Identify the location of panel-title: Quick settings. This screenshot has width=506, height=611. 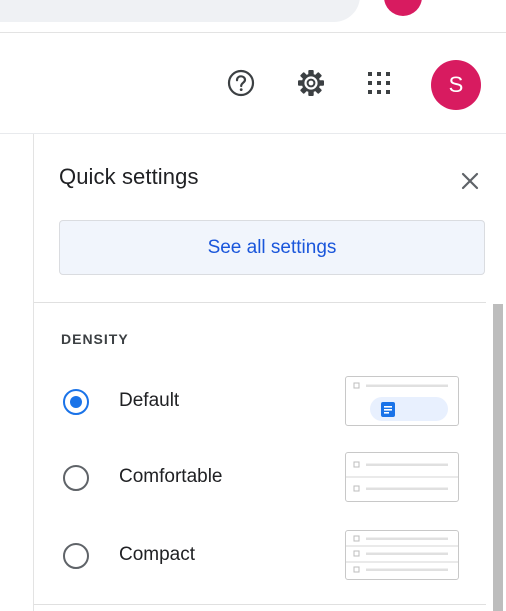
(129, 176).